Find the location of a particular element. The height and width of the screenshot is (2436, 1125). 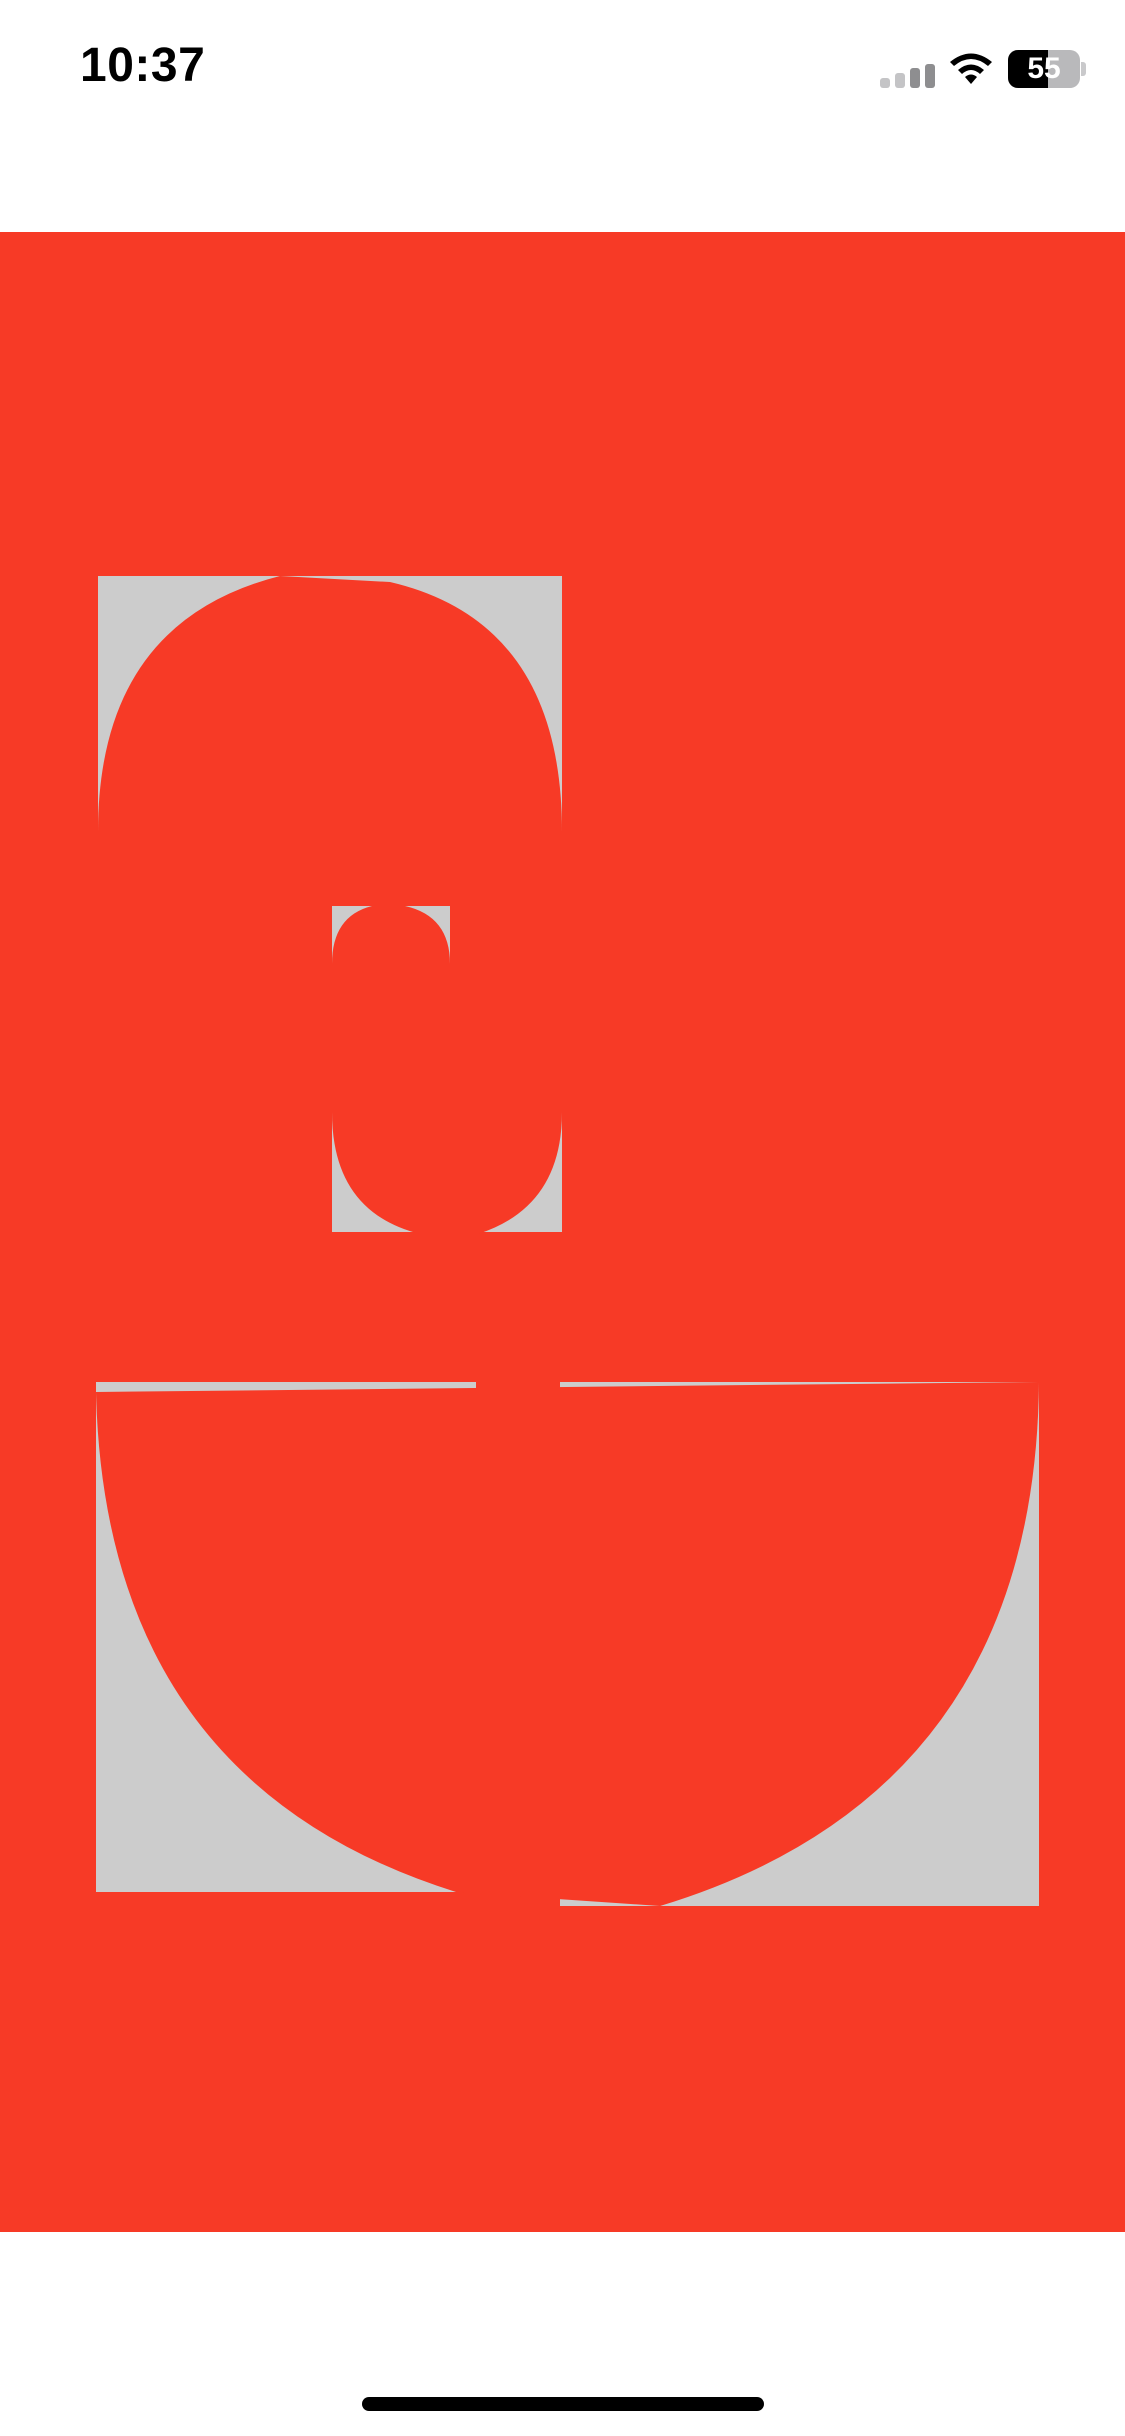

cellular-signal-icon is located at coordinates (907, 76).